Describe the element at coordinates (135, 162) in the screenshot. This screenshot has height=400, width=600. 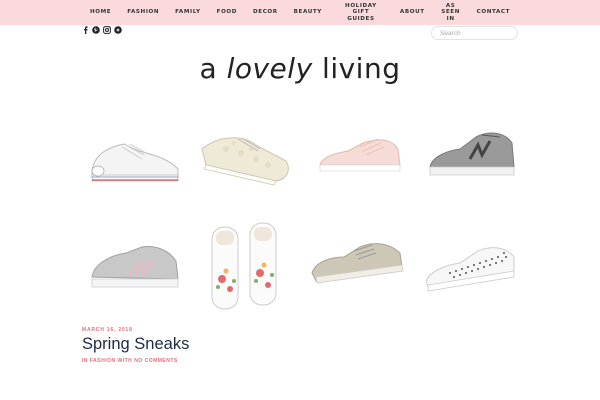
I see `white-converse-sneaker-image` at that location.